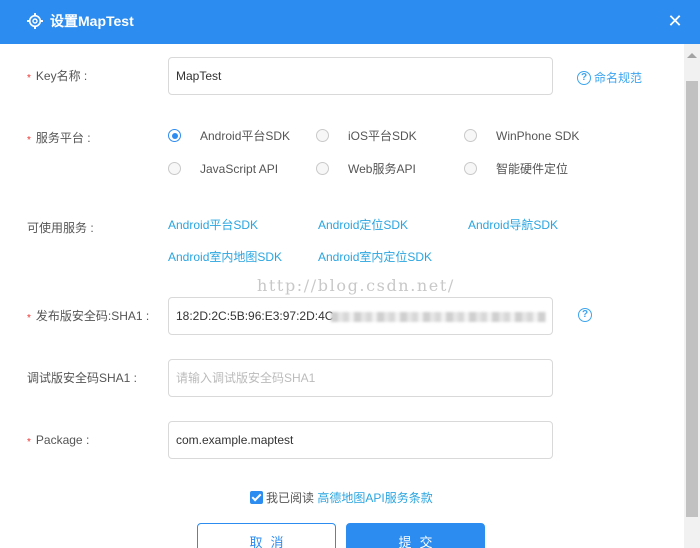  Describe the element at coordinates (382, 136) in the screenshot. I see `option-ios-sdk: iOS平台SDK` at that location.